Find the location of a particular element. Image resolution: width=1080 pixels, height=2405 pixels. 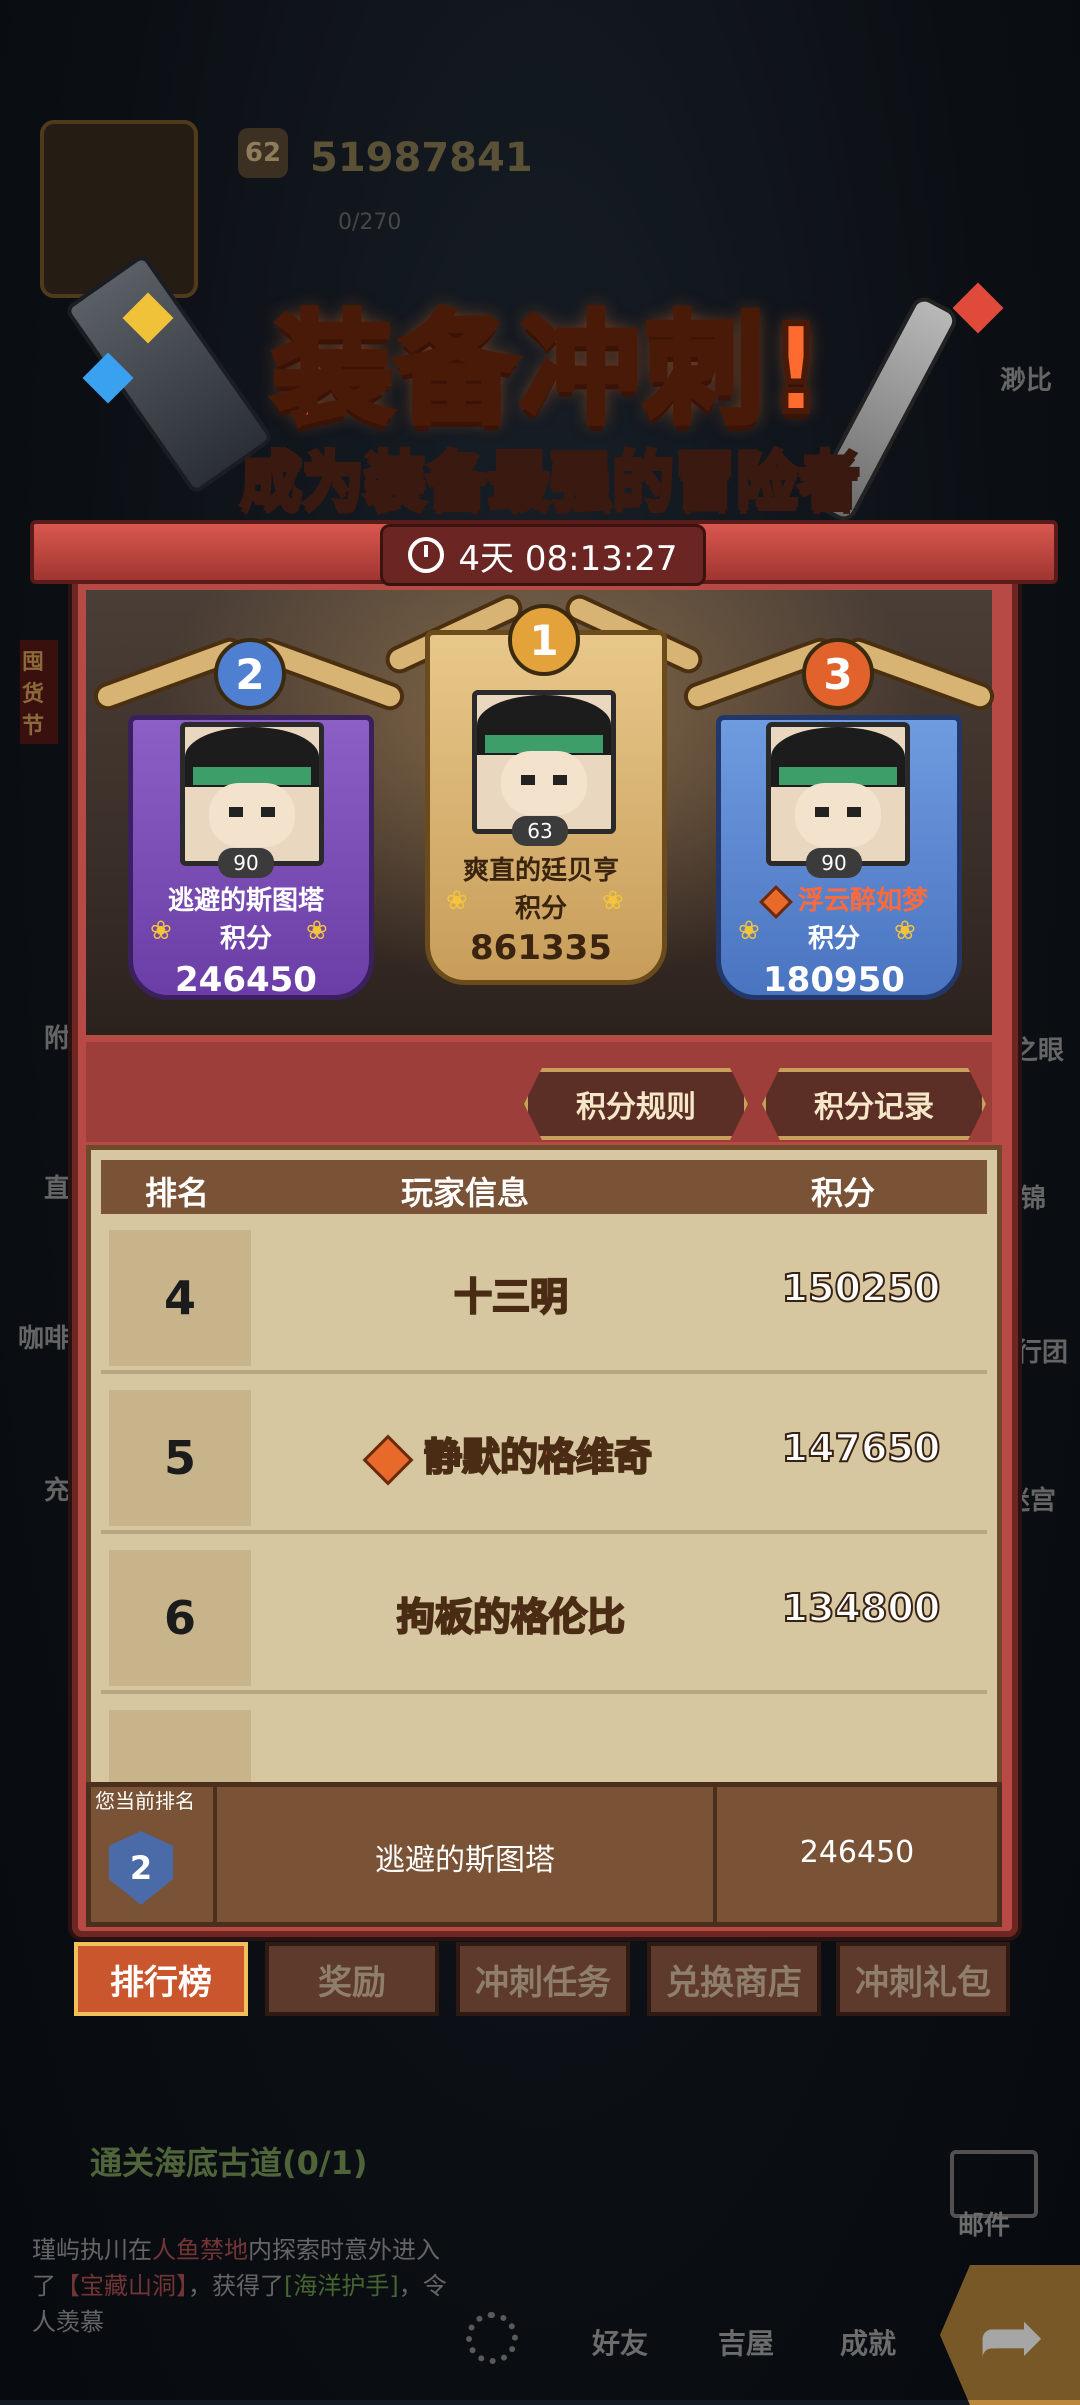

level-badge-rank-1: 63 is located at coordinates (540, 831).